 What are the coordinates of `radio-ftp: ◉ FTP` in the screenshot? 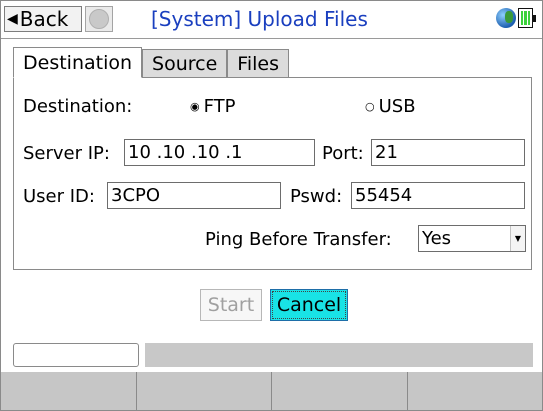 It's located at (213, 106).